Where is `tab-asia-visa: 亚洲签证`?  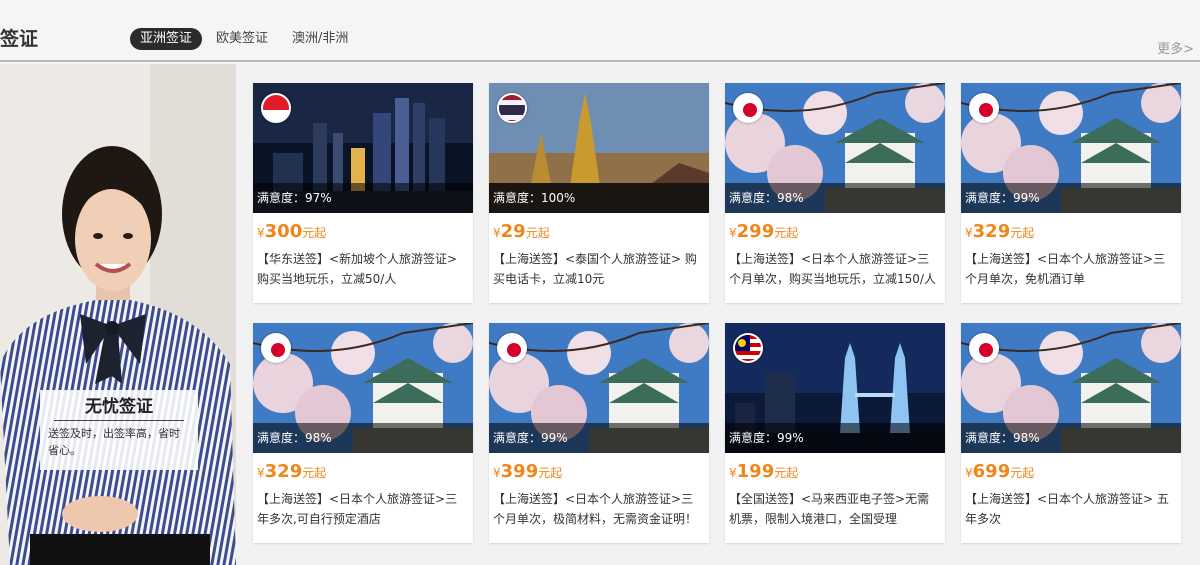 tab-asia-visa: 亚洲签证 is located at coordinates (166, 39).